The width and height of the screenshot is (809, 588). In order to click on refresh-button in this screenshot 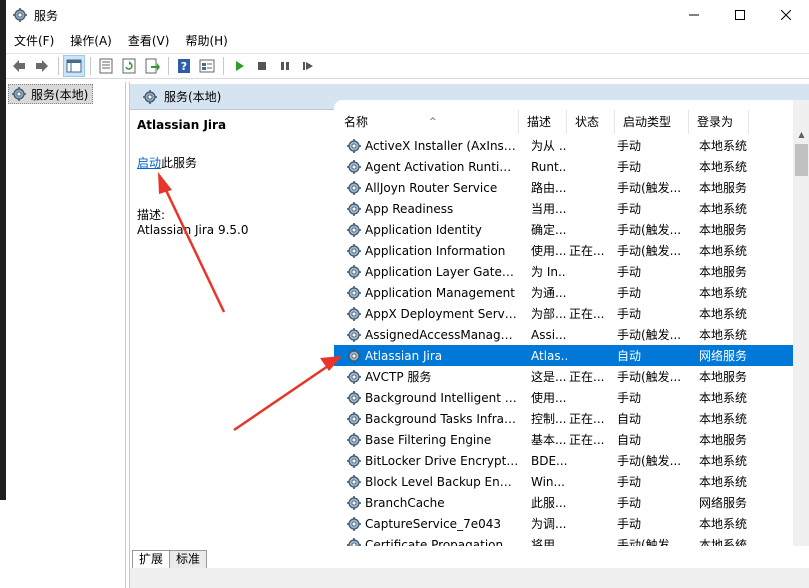, I will do `click(129, 66)`.